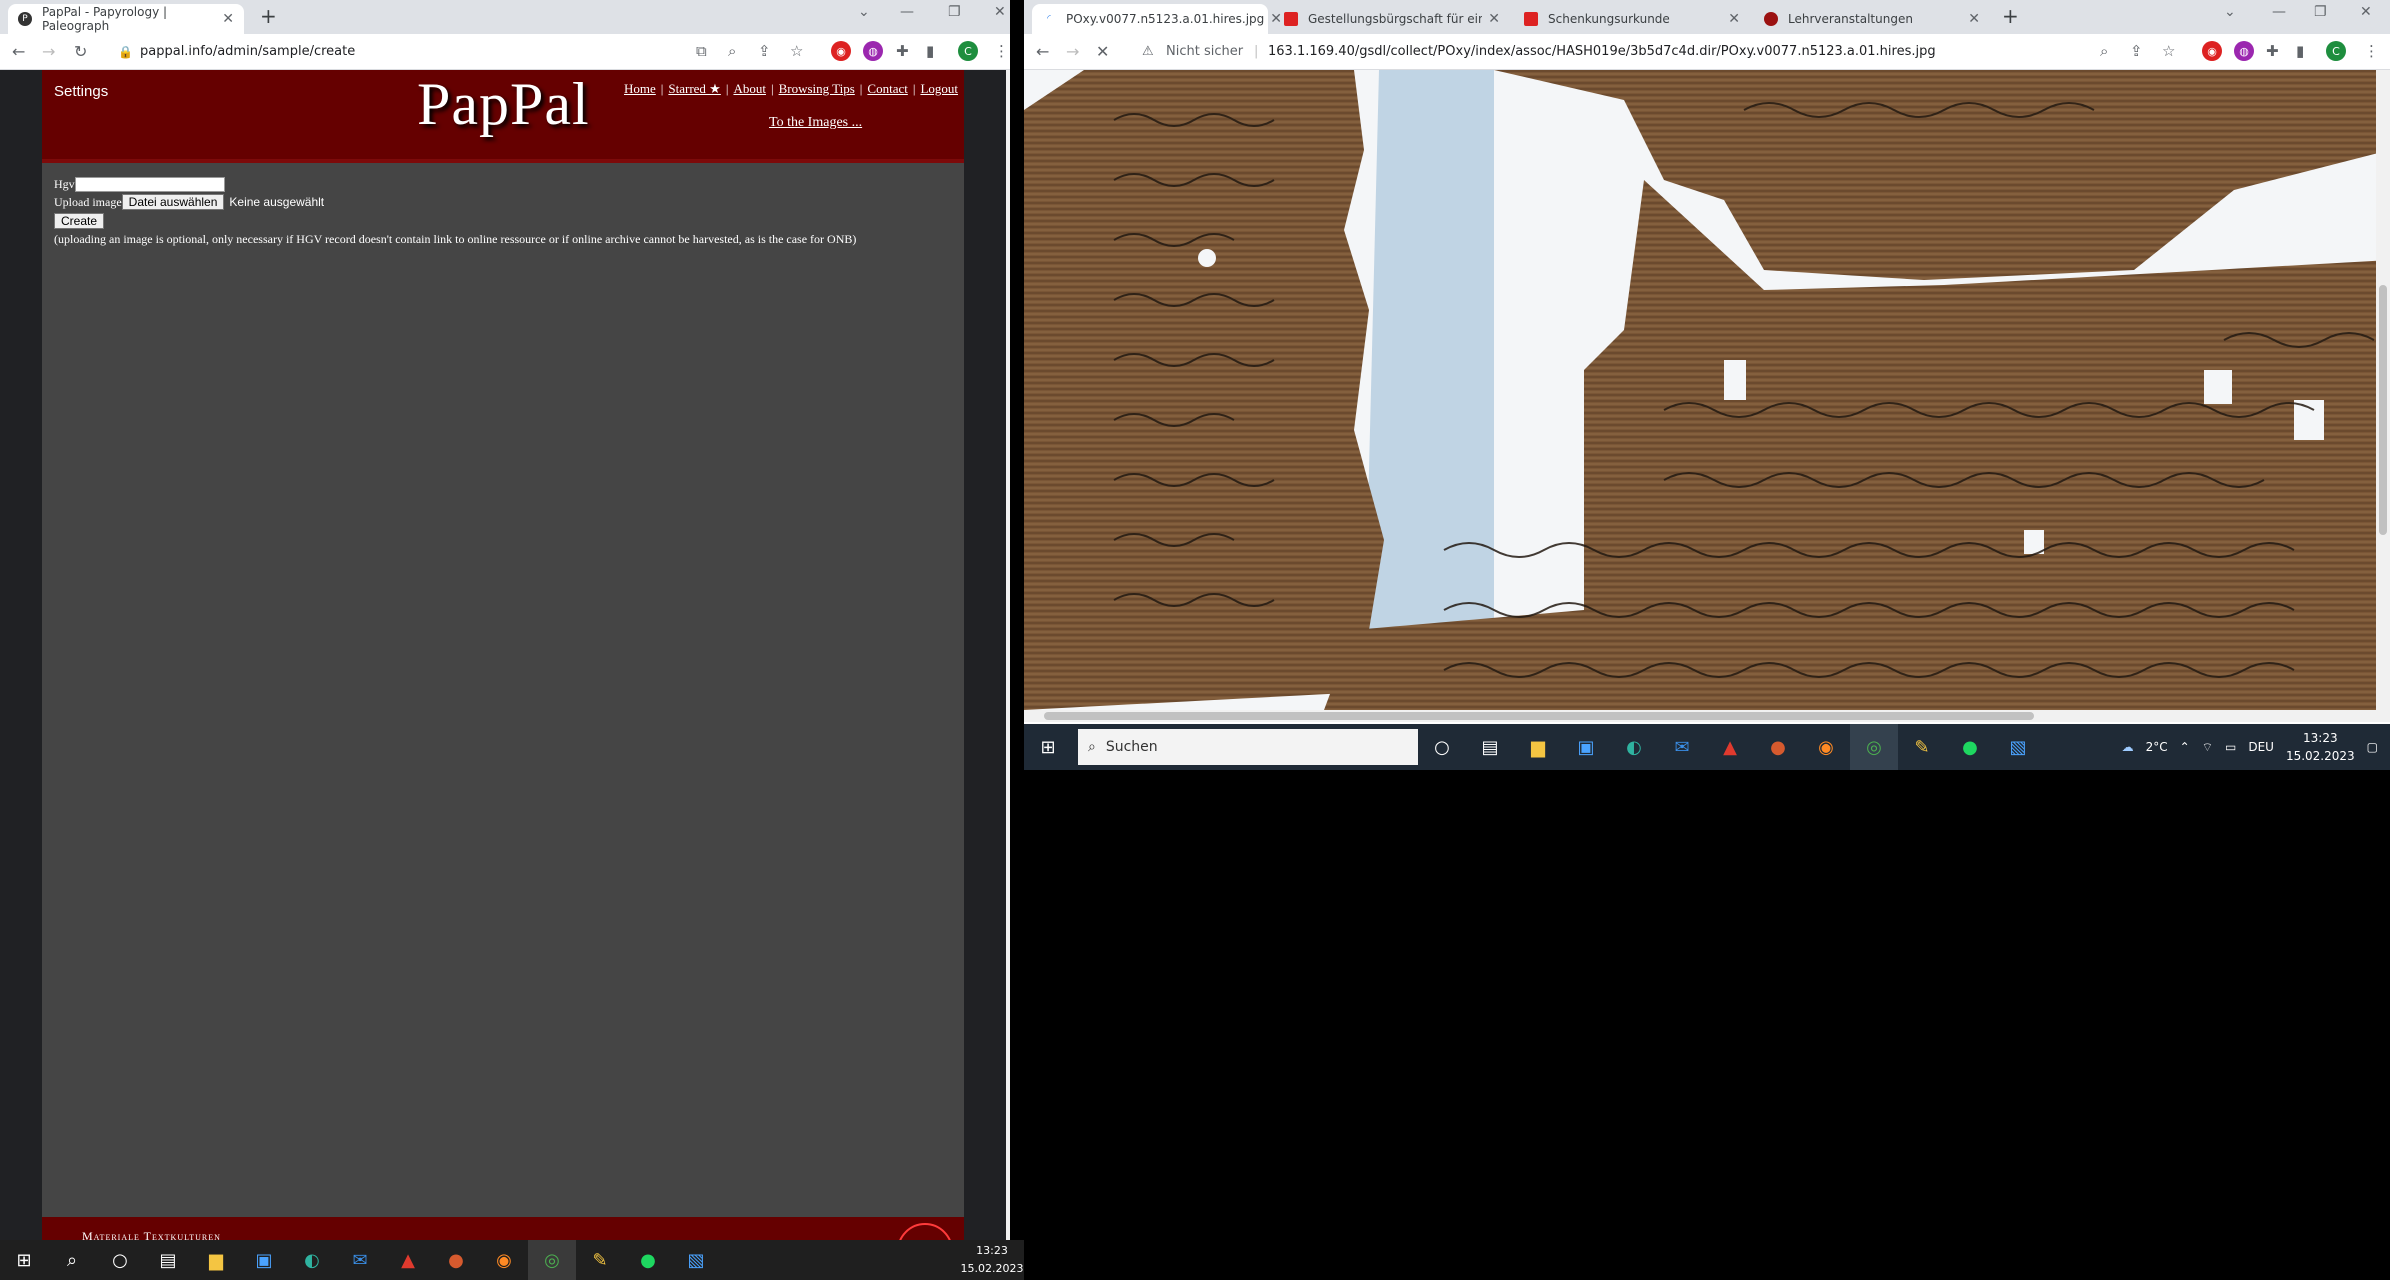 This screenshot has width=2390, height=1280. What do you see at coordinates (1204, 51) in the screenshot?
I see `security-label: Nicht sicher` at bounding box center [1204, 51].